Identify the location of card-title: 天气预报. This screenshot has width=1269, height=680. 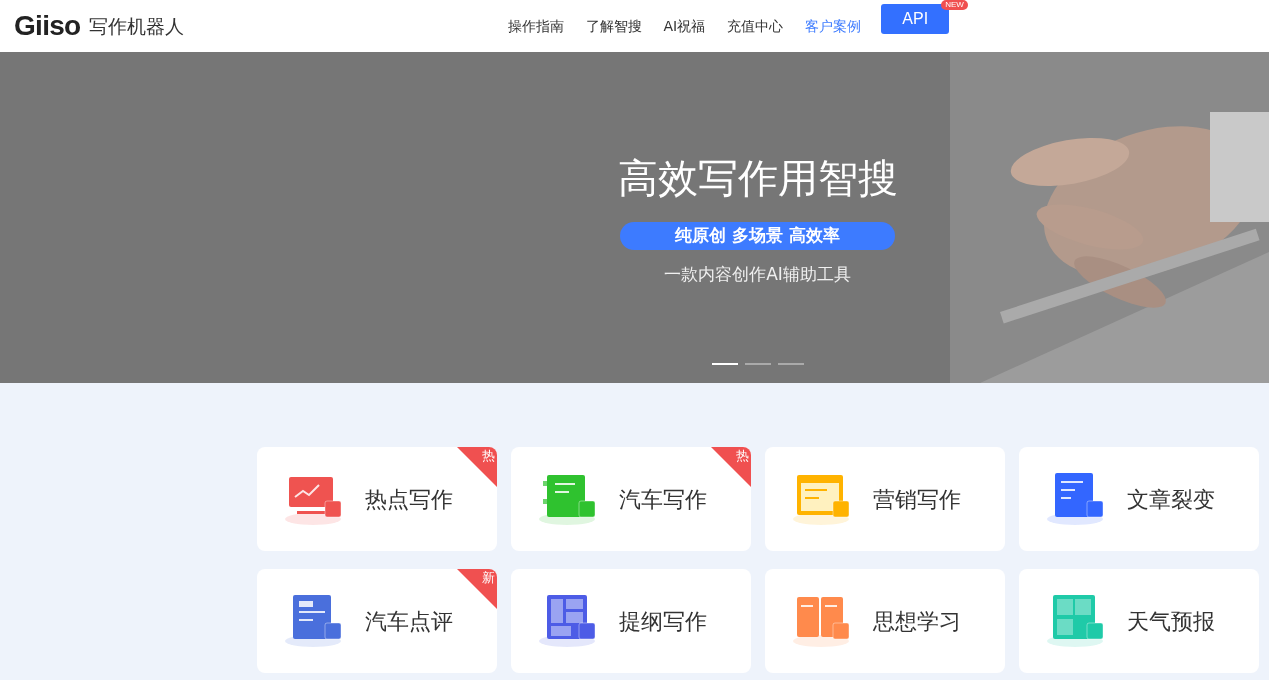
(1171, 621).